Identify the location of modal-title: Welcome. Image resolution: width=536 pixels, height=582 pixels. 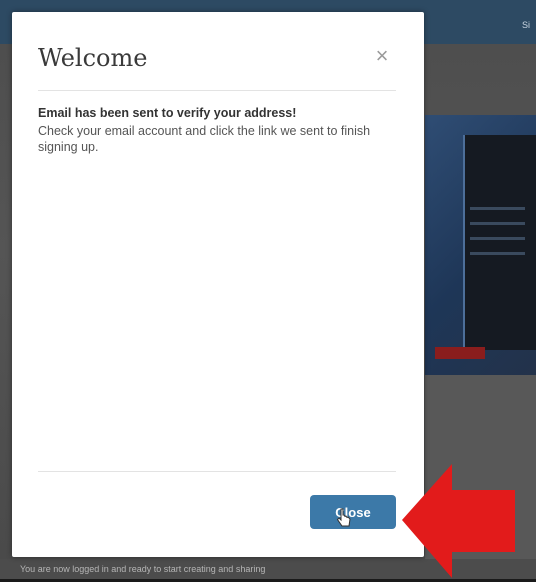
(93, 58).